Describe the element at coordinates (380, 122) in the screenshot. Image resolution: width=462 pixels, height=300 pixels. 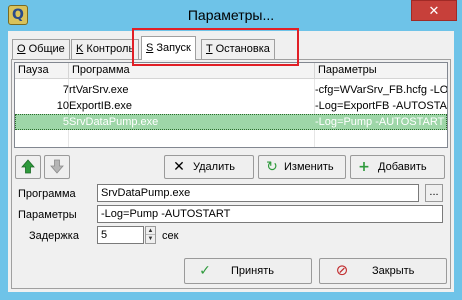
I see `cell-params: -Log=Pump -AUTOSTART` at that location.